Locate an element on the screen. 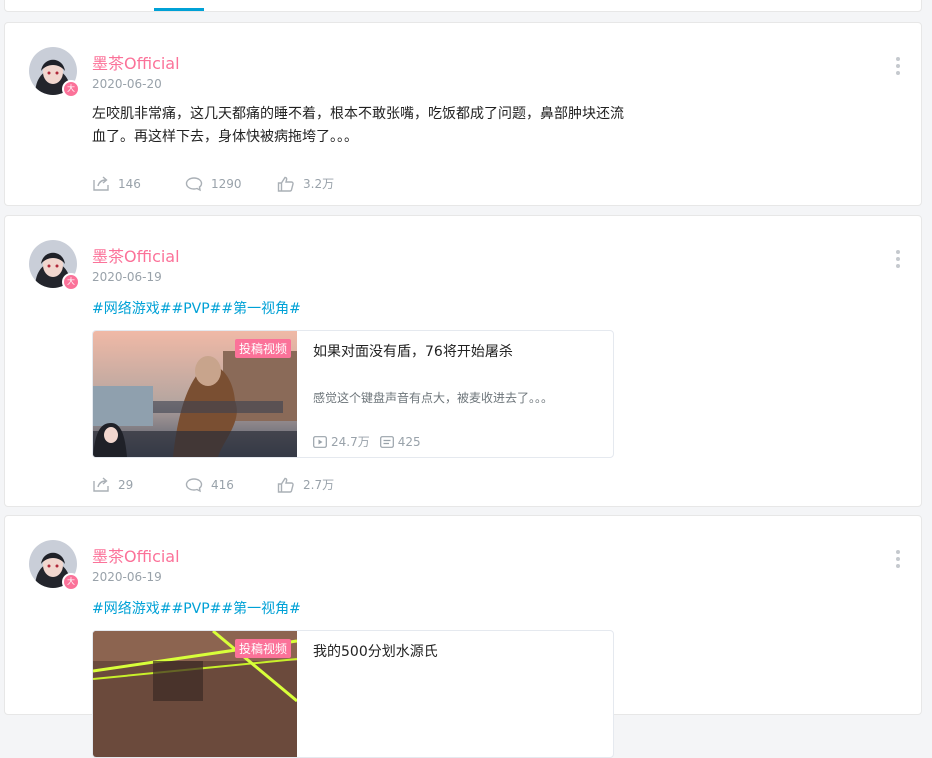  video-stats: 24.7万 425 is located at coordinates (367, 441).